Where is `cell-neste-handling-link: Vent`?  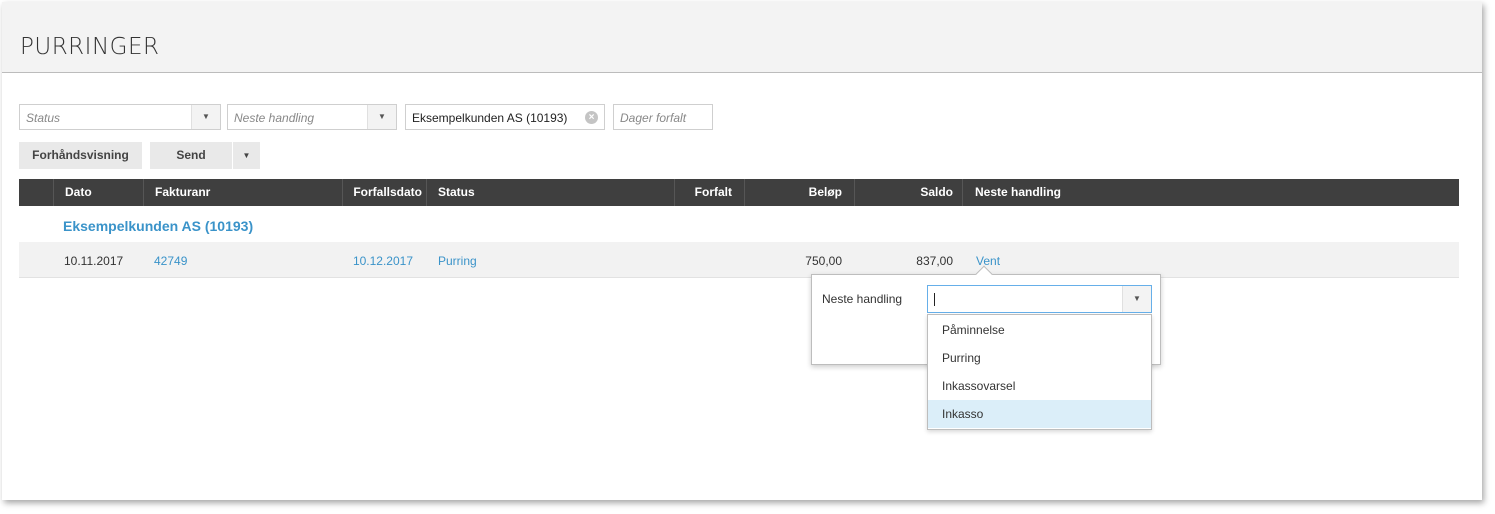
cell-neste-handling-link: Vent is located at coordinates (988, 261).